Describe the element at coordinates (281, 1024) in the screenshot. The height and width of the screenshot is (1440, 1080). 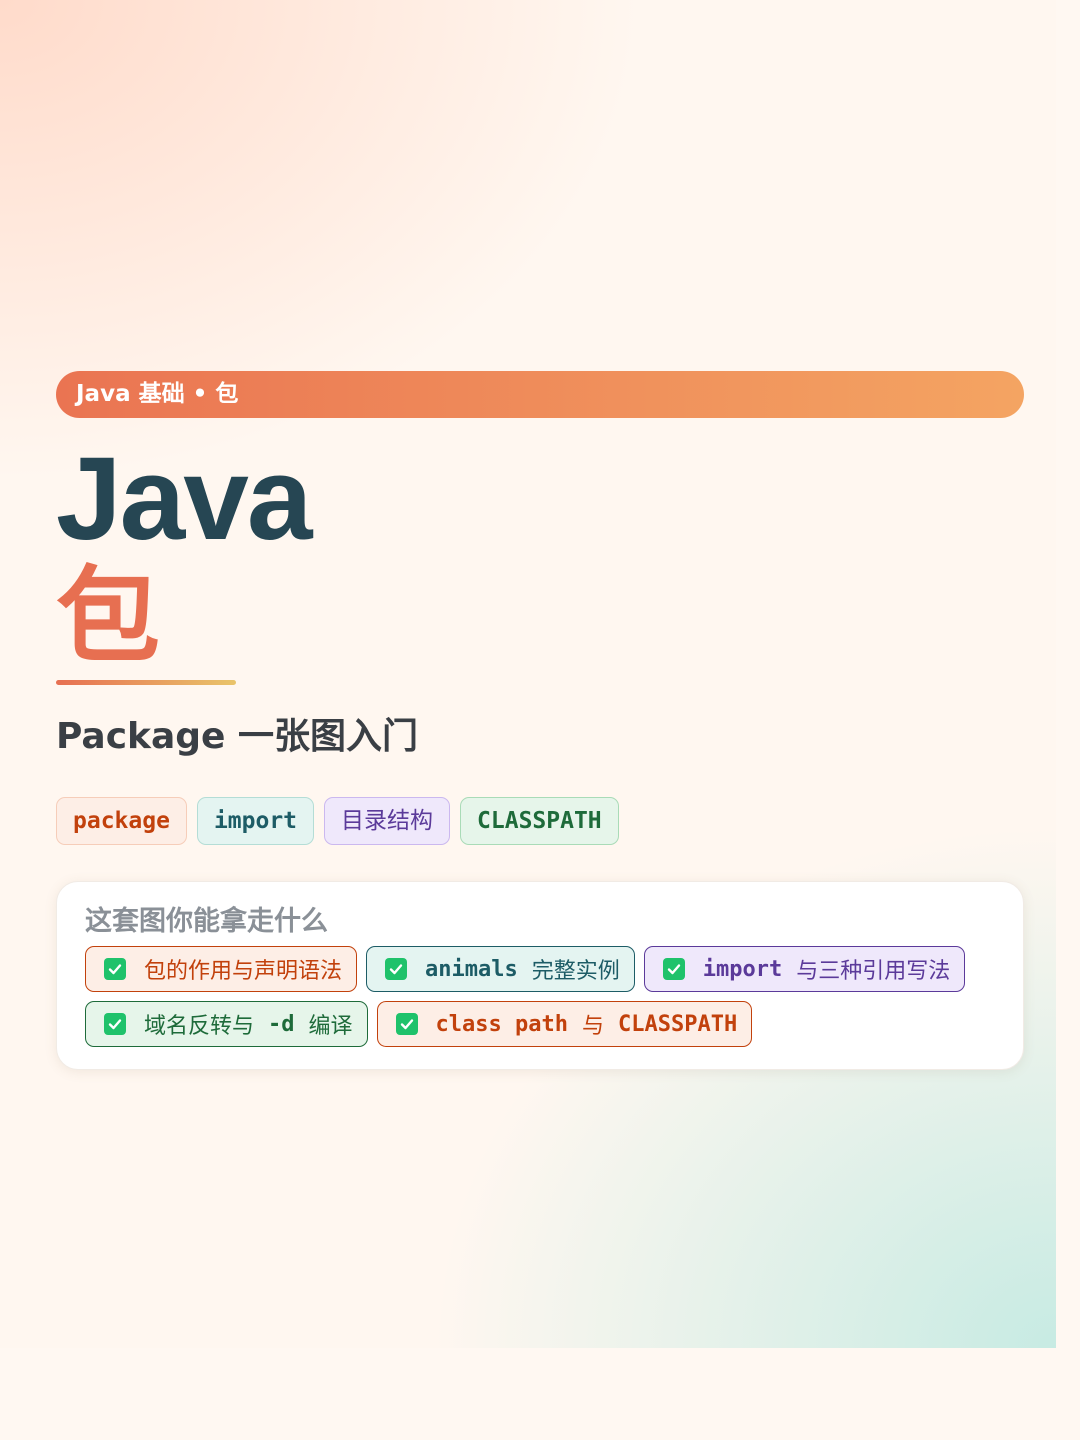
I see `takeaway-code: -d` at that location.